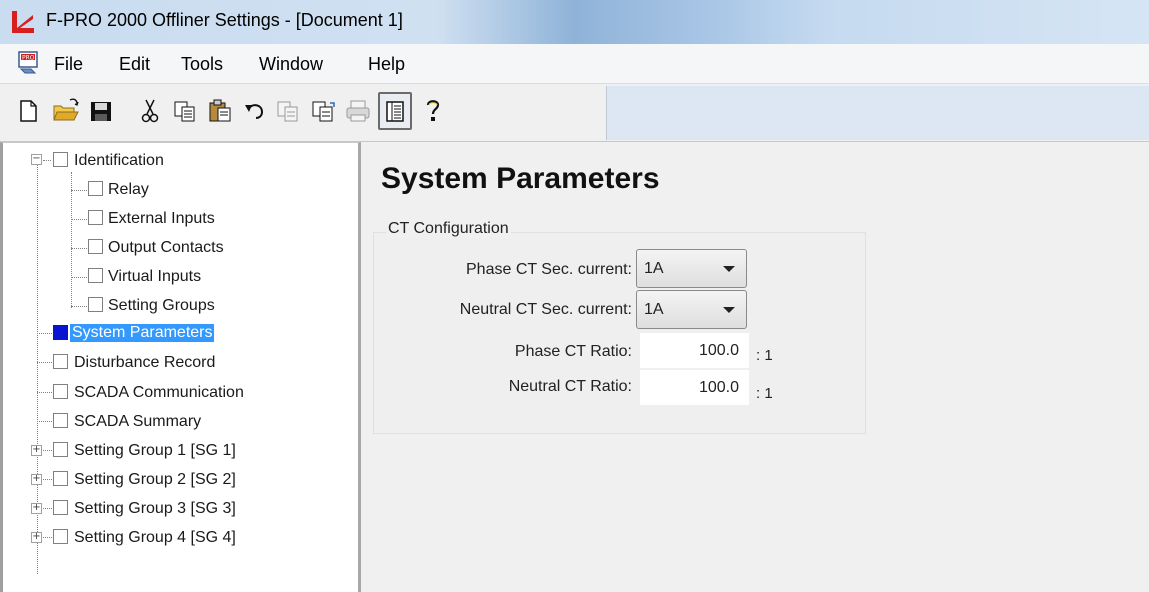  I want to click on tree-item-setting-group-2: Setting Group 2 [SG 2], so click(155, 480).